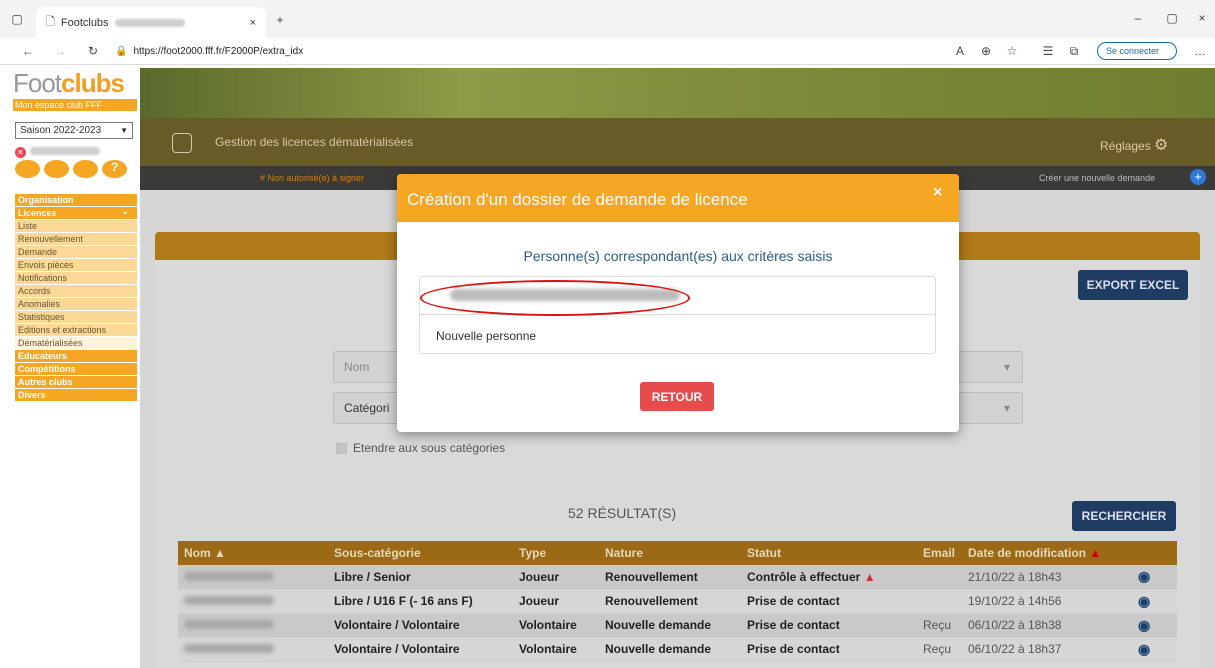  I want to click on sign-in-label: Se connecter, so click(1133, 51).